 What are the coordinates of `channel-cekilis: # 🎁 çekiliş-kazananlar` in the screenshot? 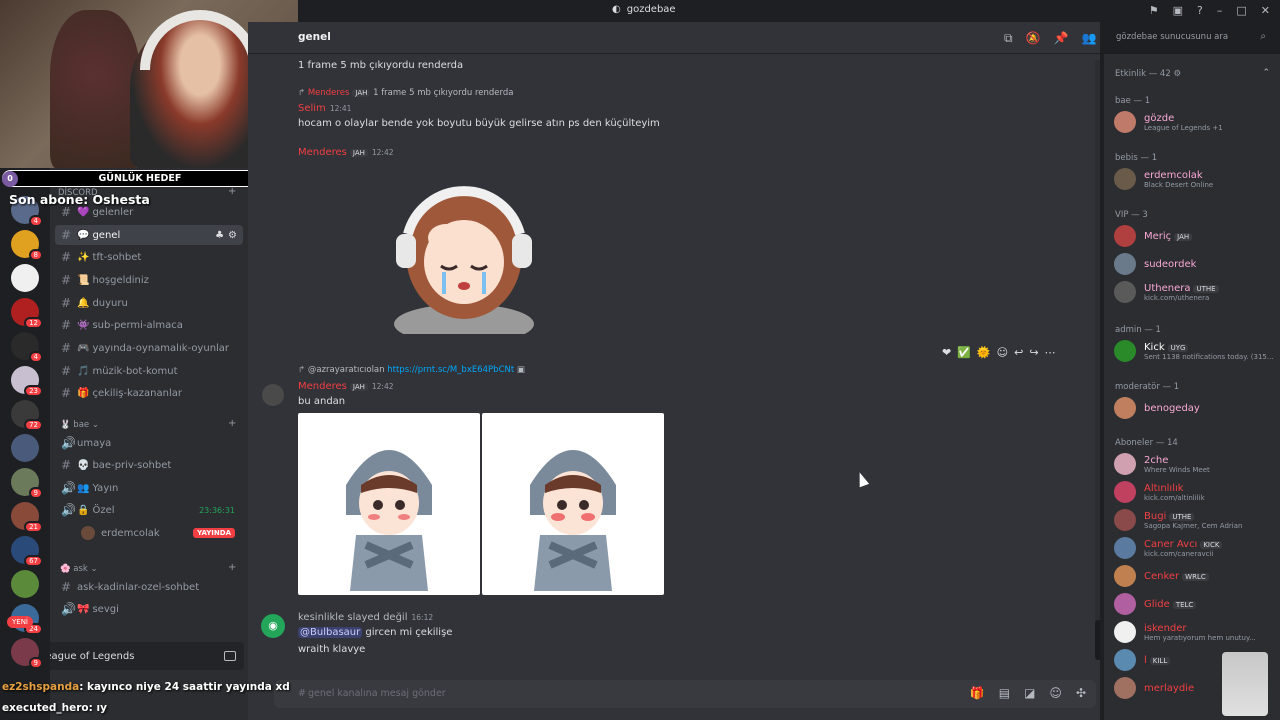 It's located at (149, 393).